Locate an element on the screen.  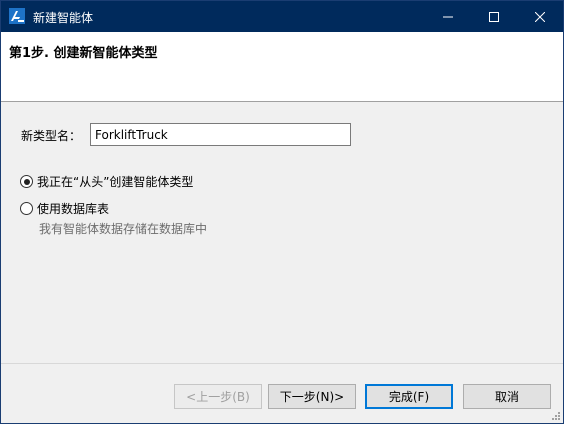
radio-button-unchecked is located at coordinates (26, 208).